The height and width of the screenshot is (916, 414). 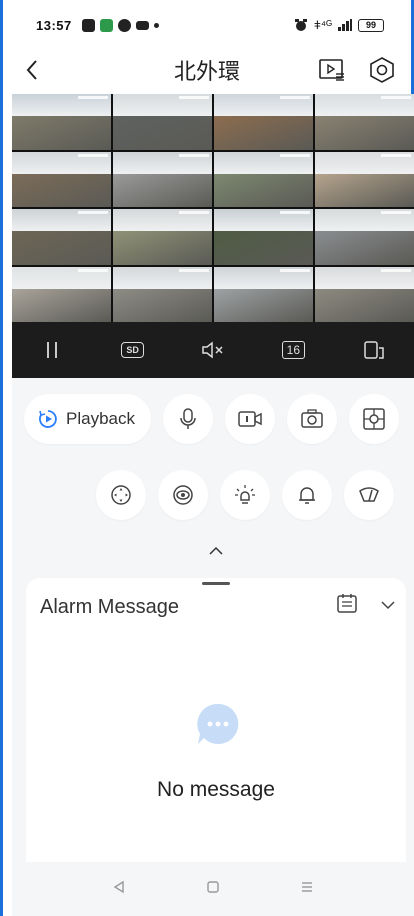 What do you see at coordinates (300, 25) in the screenshot?
I see `alarm-clock-icon` at bounding box center [300, 25].